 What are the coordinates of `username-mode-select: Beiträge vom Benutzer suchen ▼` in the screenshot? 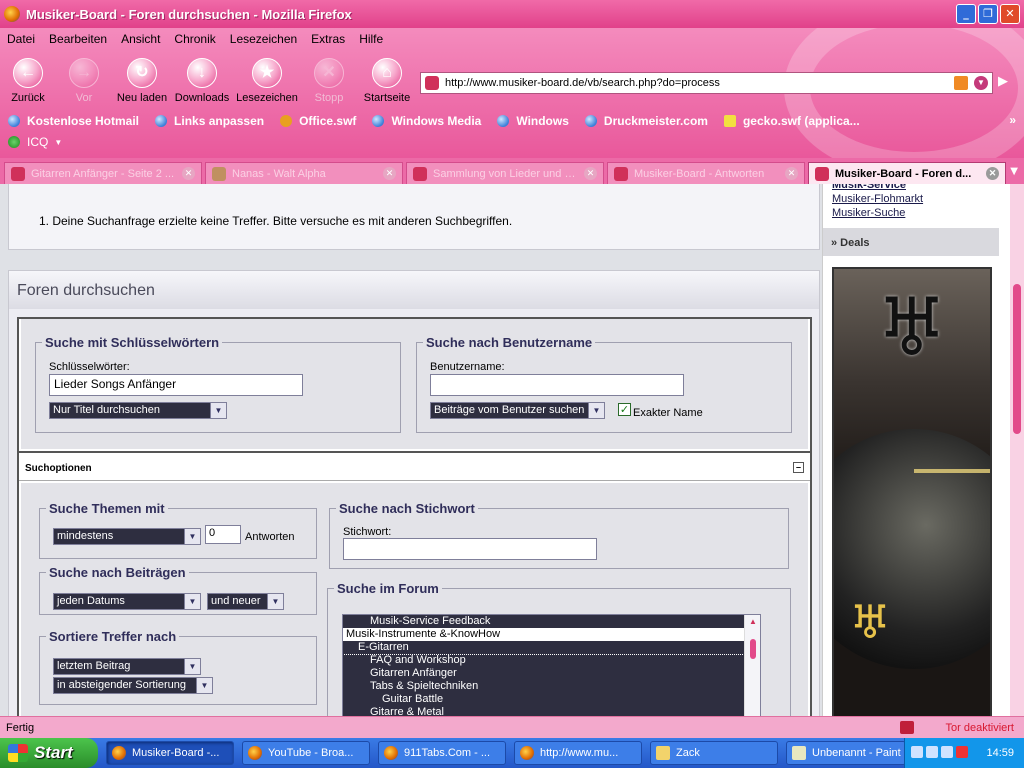 It's located at (517, 410).